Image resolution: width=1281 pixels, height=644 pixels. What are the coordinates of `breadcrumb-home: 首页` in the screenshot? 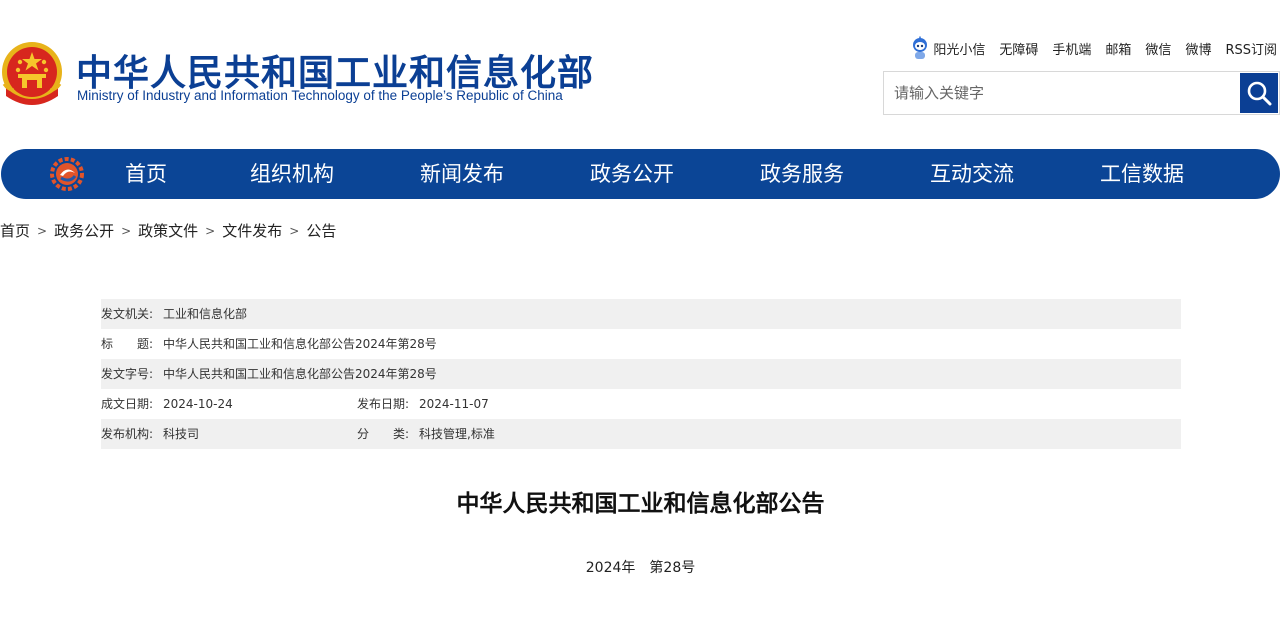 It's located at (15, 230).